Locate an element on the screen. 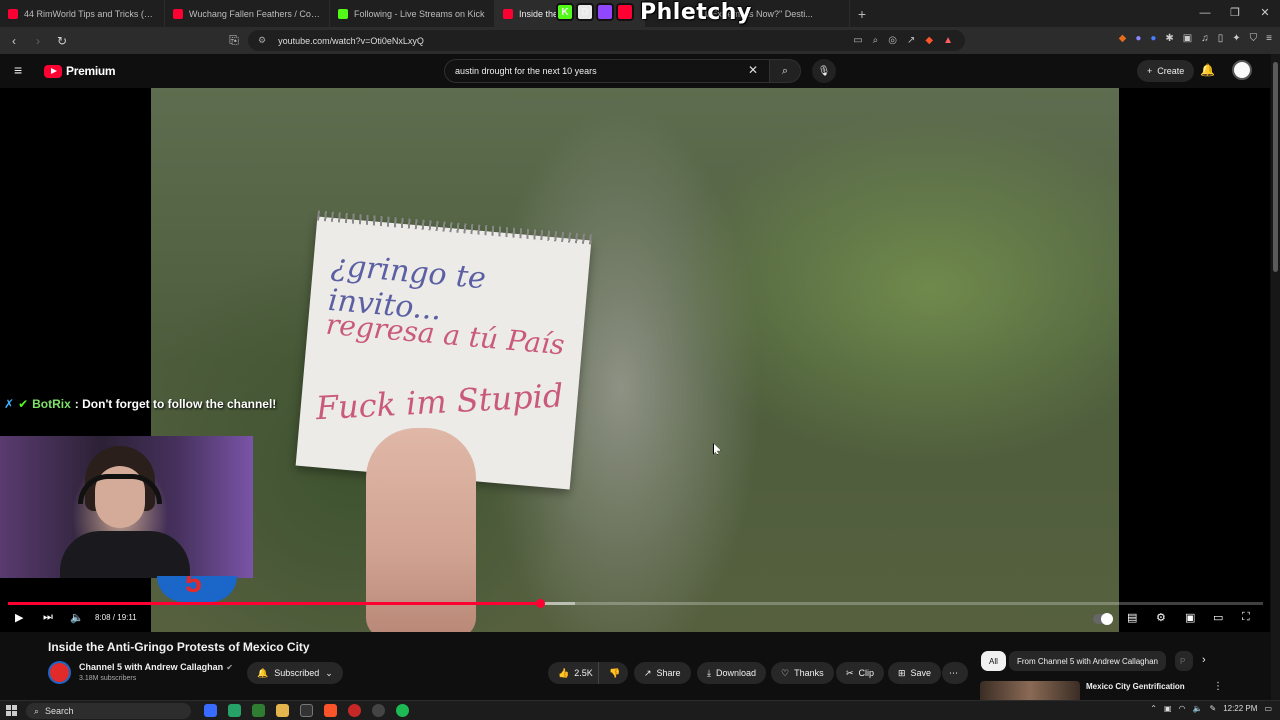 Image resolution: width=1280 pixels, height=720 pixels. brave-shield-icon: ◆ is located at coordinates (929, 40).